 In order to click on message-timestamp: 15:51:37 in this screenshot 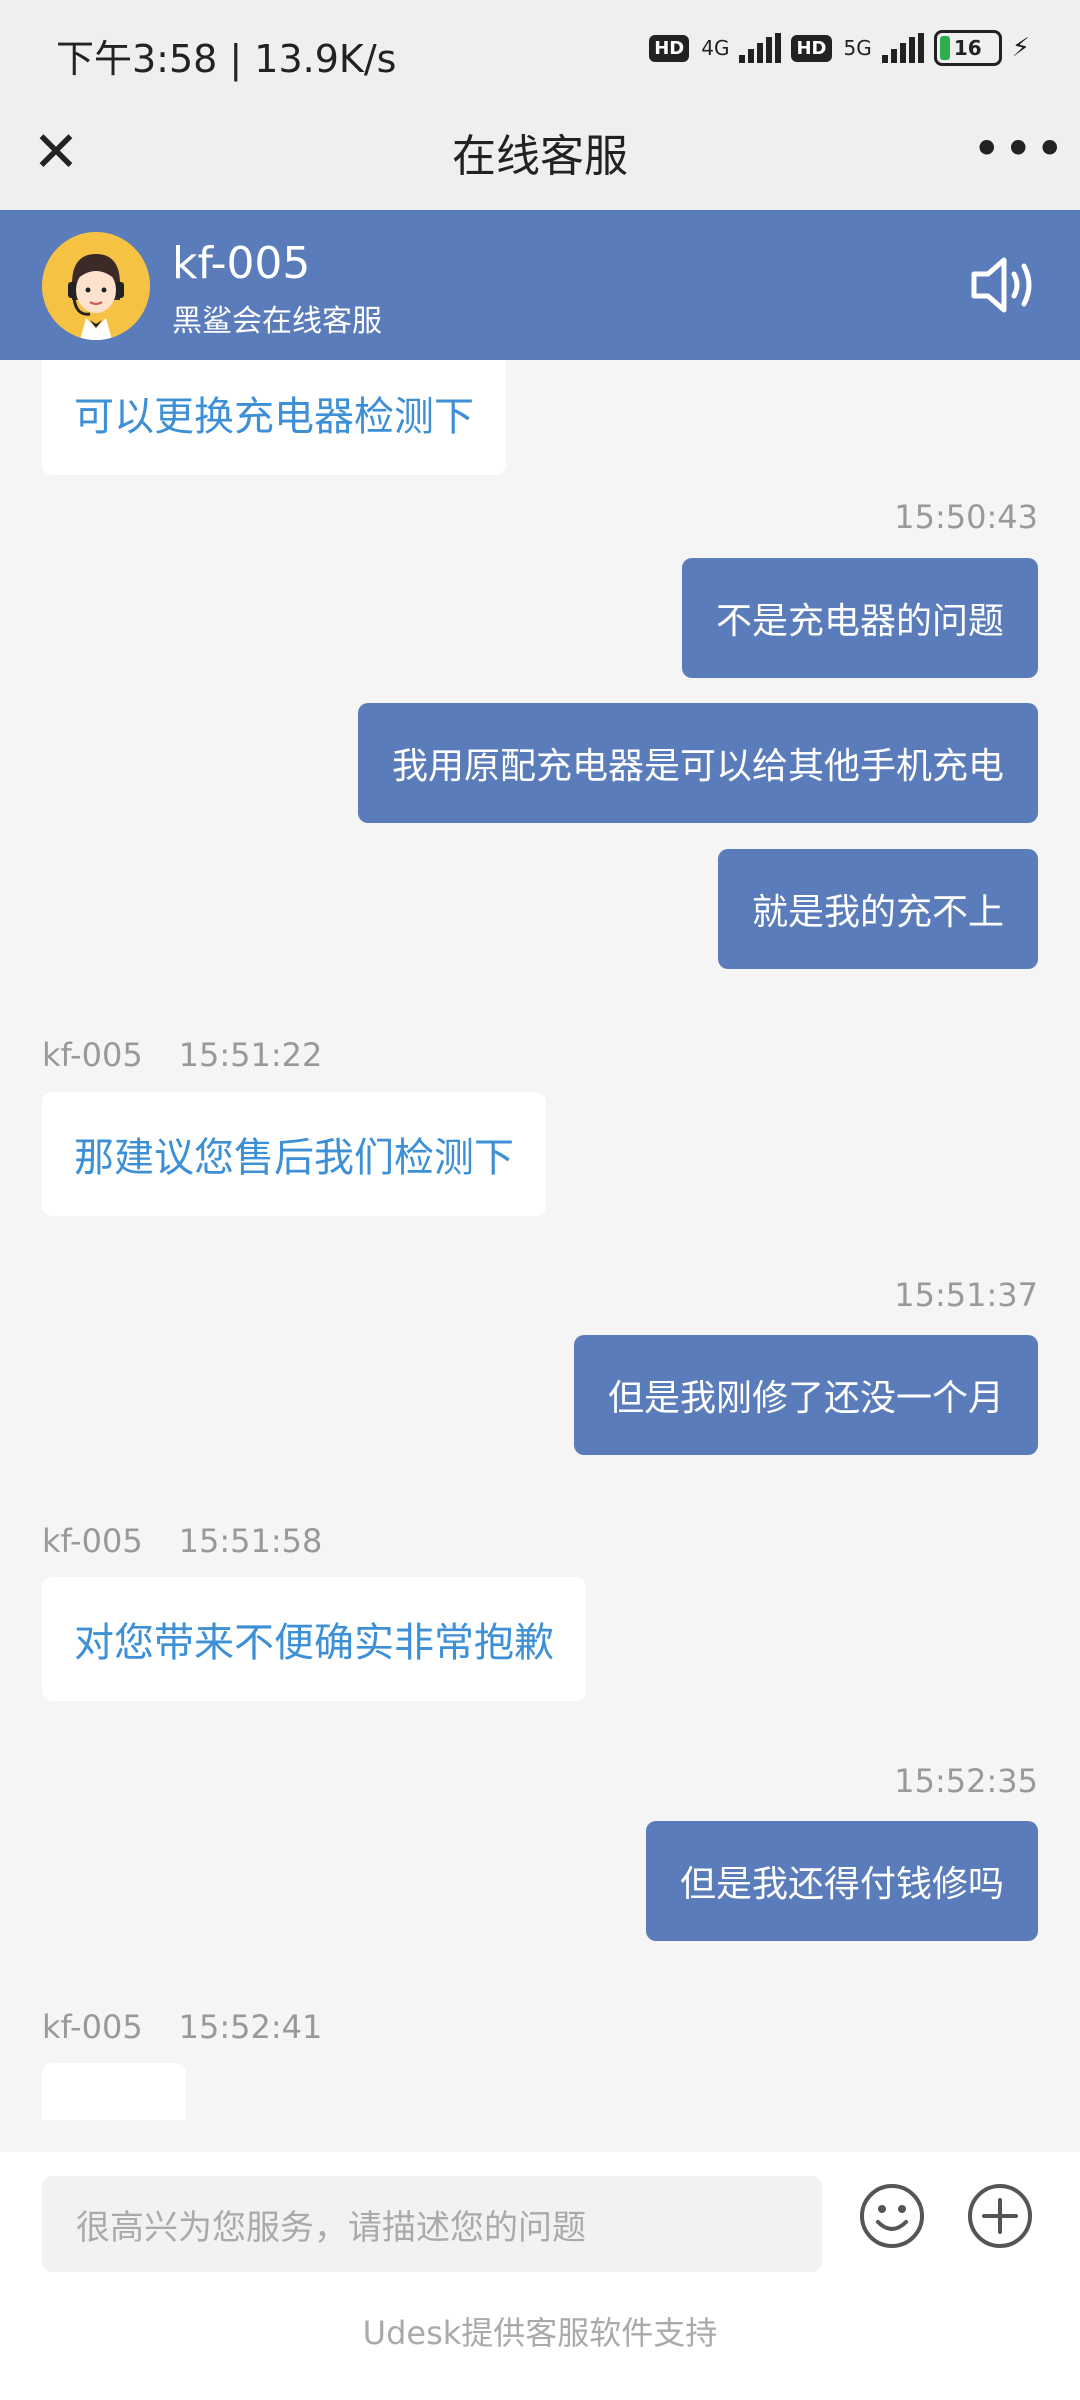, I will do `click(966, 1295)`.